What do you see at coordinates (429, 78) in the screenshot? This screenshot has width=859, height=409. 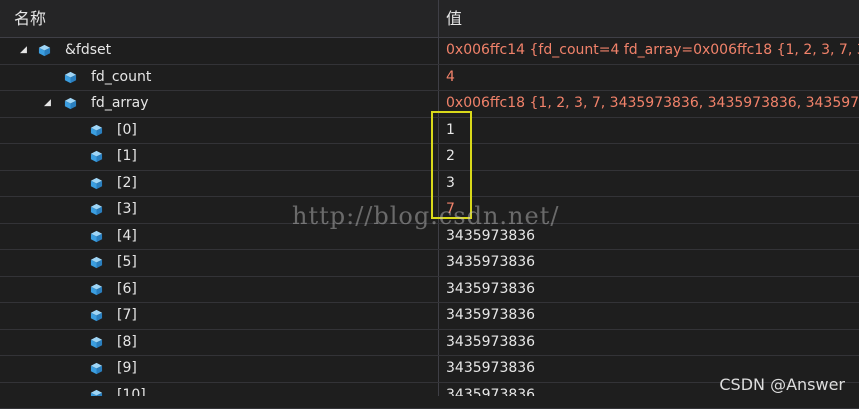 I see `watch-row: fd_count 4` at bounding box center [429, 78].